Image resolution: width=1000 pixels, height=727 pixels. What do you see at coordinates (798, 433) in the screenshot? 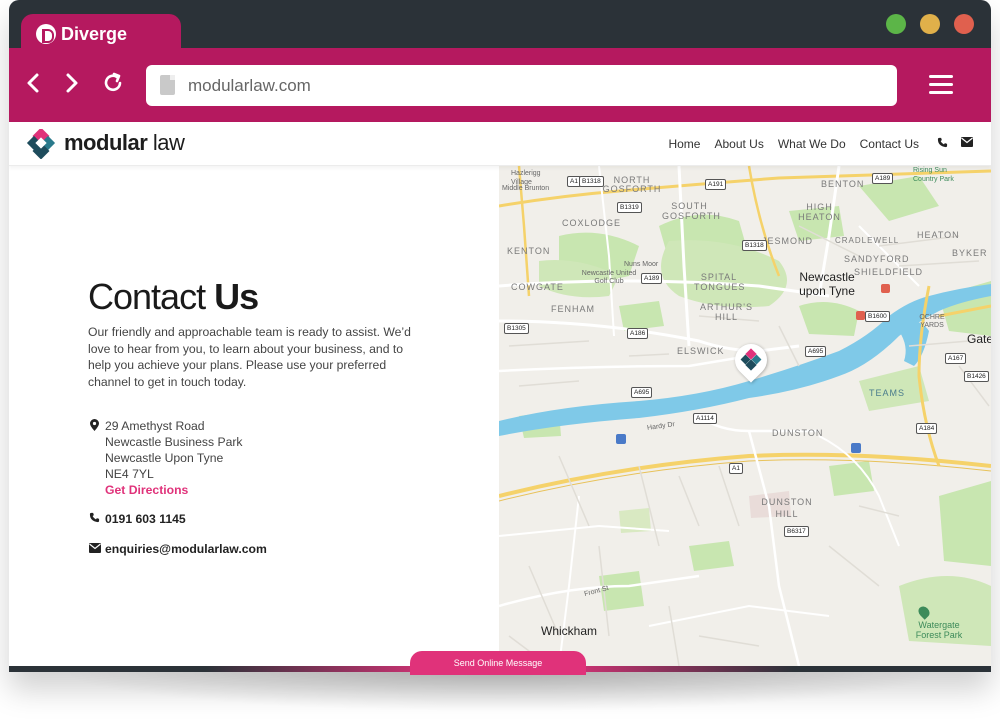
I see `map-label: DUNSTON` at bounding box center [798, 433].